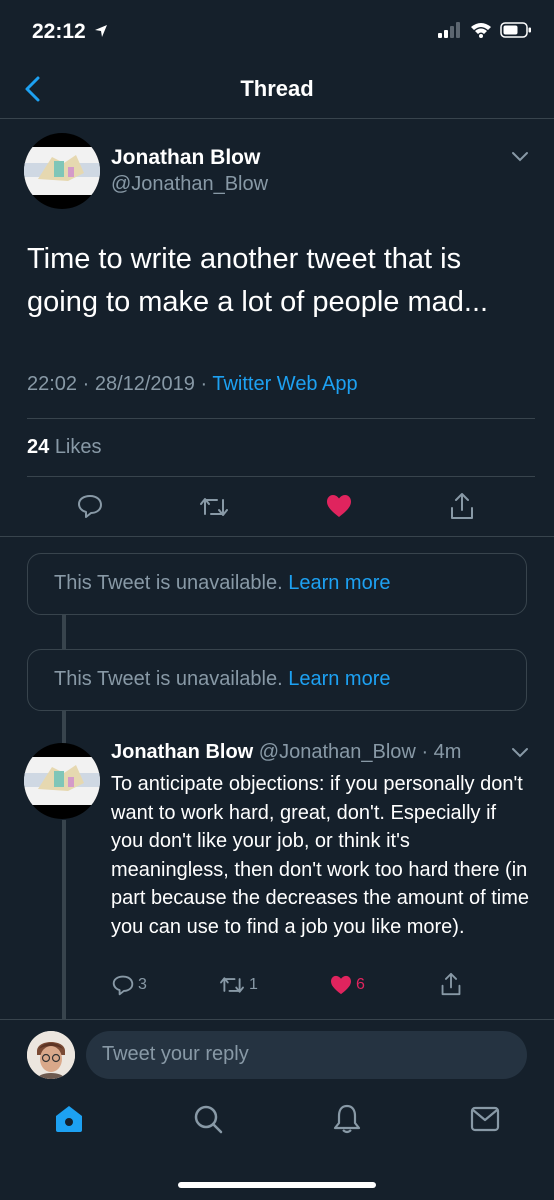 Image resolution: width=554 pixels, height=1200 pixels. I want to click on retweet-count: 1, so click(253, 984).